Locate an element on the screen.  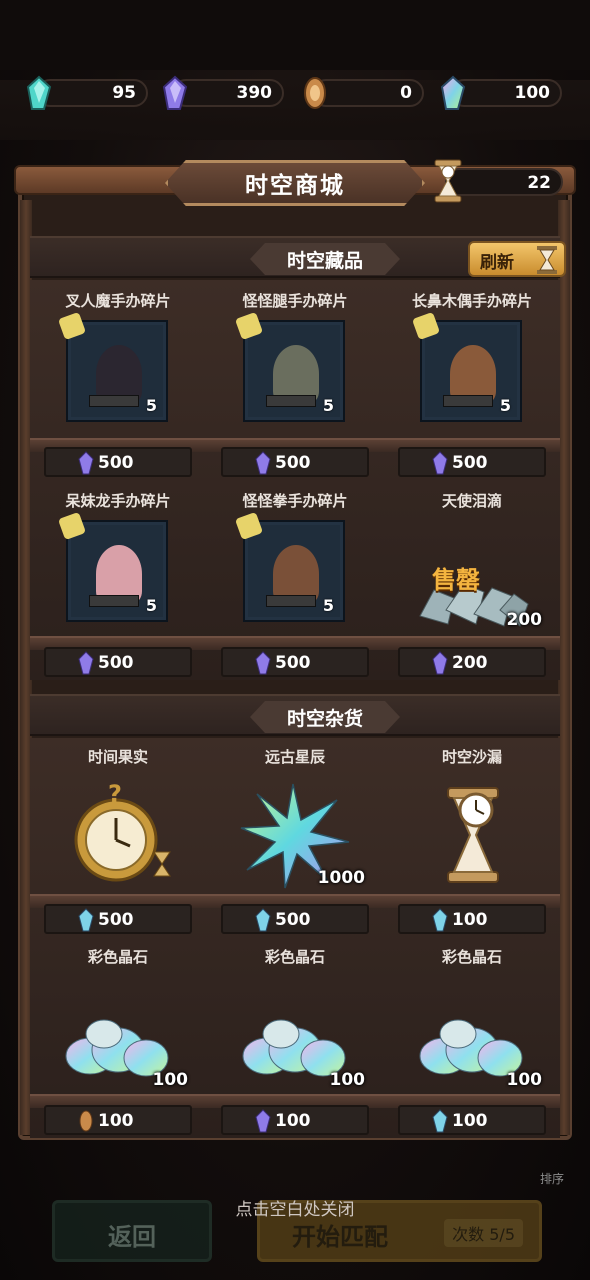
item-name: 怪怪拳手办碎片 is located at coordinates (295, 501).